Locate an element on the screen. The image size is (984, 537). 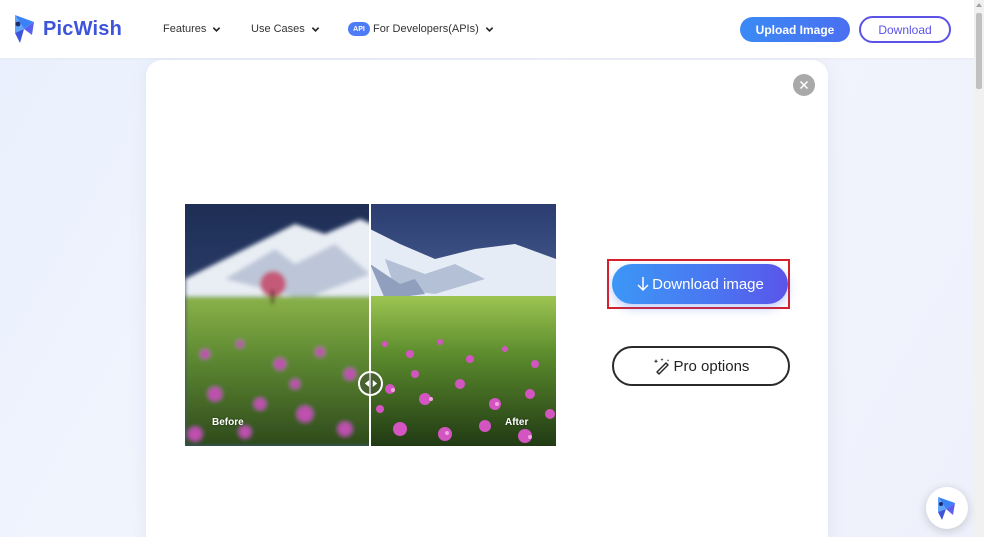
nav-features: Features is located at coordinates (192, 29).